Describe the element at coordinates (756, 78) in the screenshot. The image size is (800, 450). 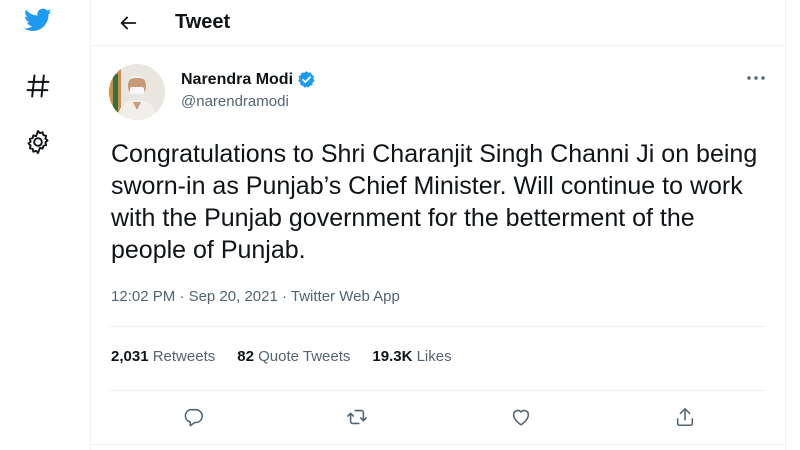
I see `more-options-icon` at that location.